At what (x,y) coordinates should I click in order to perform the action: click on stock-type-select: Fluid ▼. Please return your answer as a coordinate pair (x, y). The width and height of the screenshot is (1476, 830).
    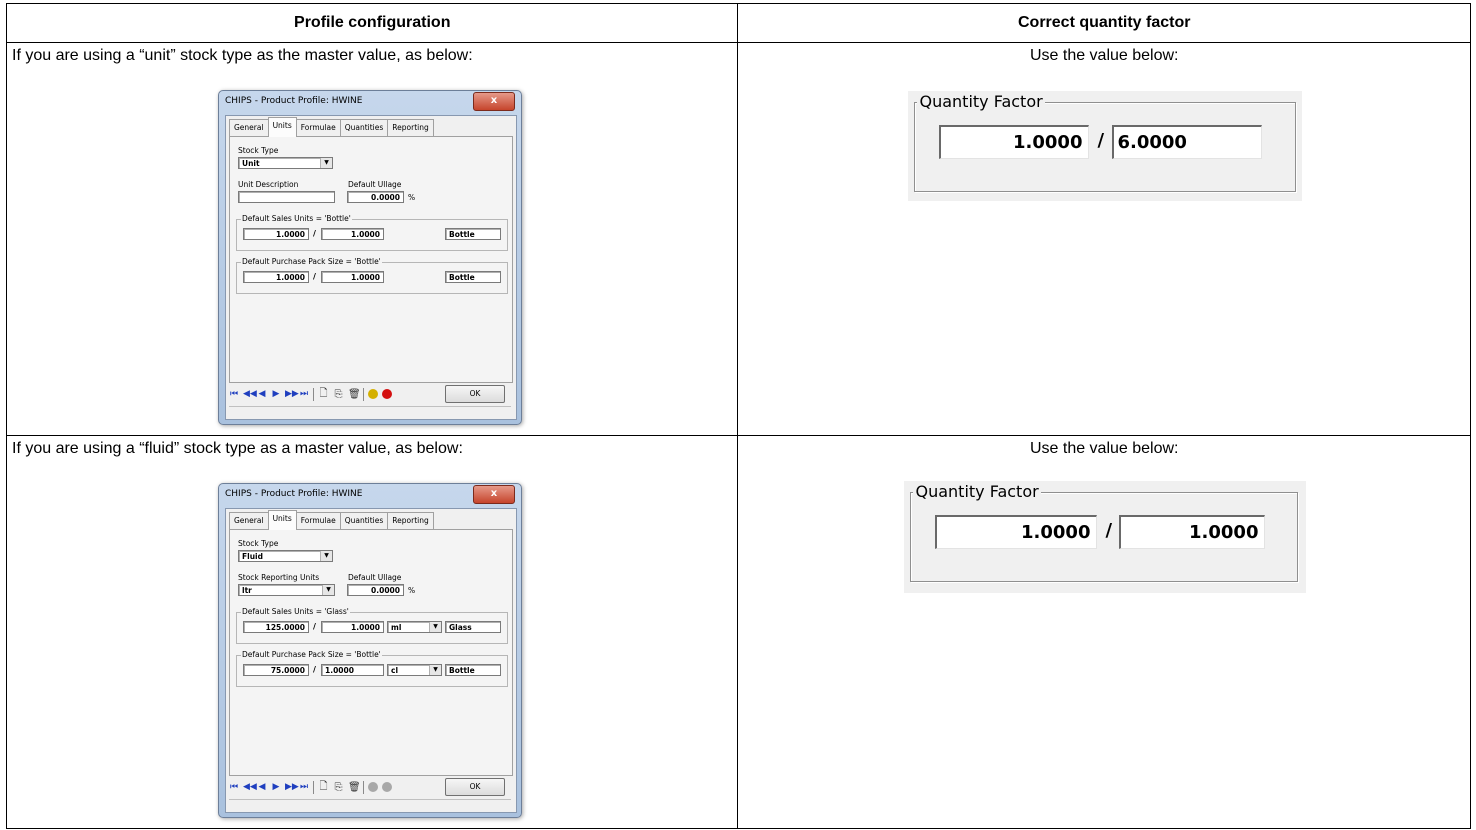
    Looking at the image, I should click on (285, 556).